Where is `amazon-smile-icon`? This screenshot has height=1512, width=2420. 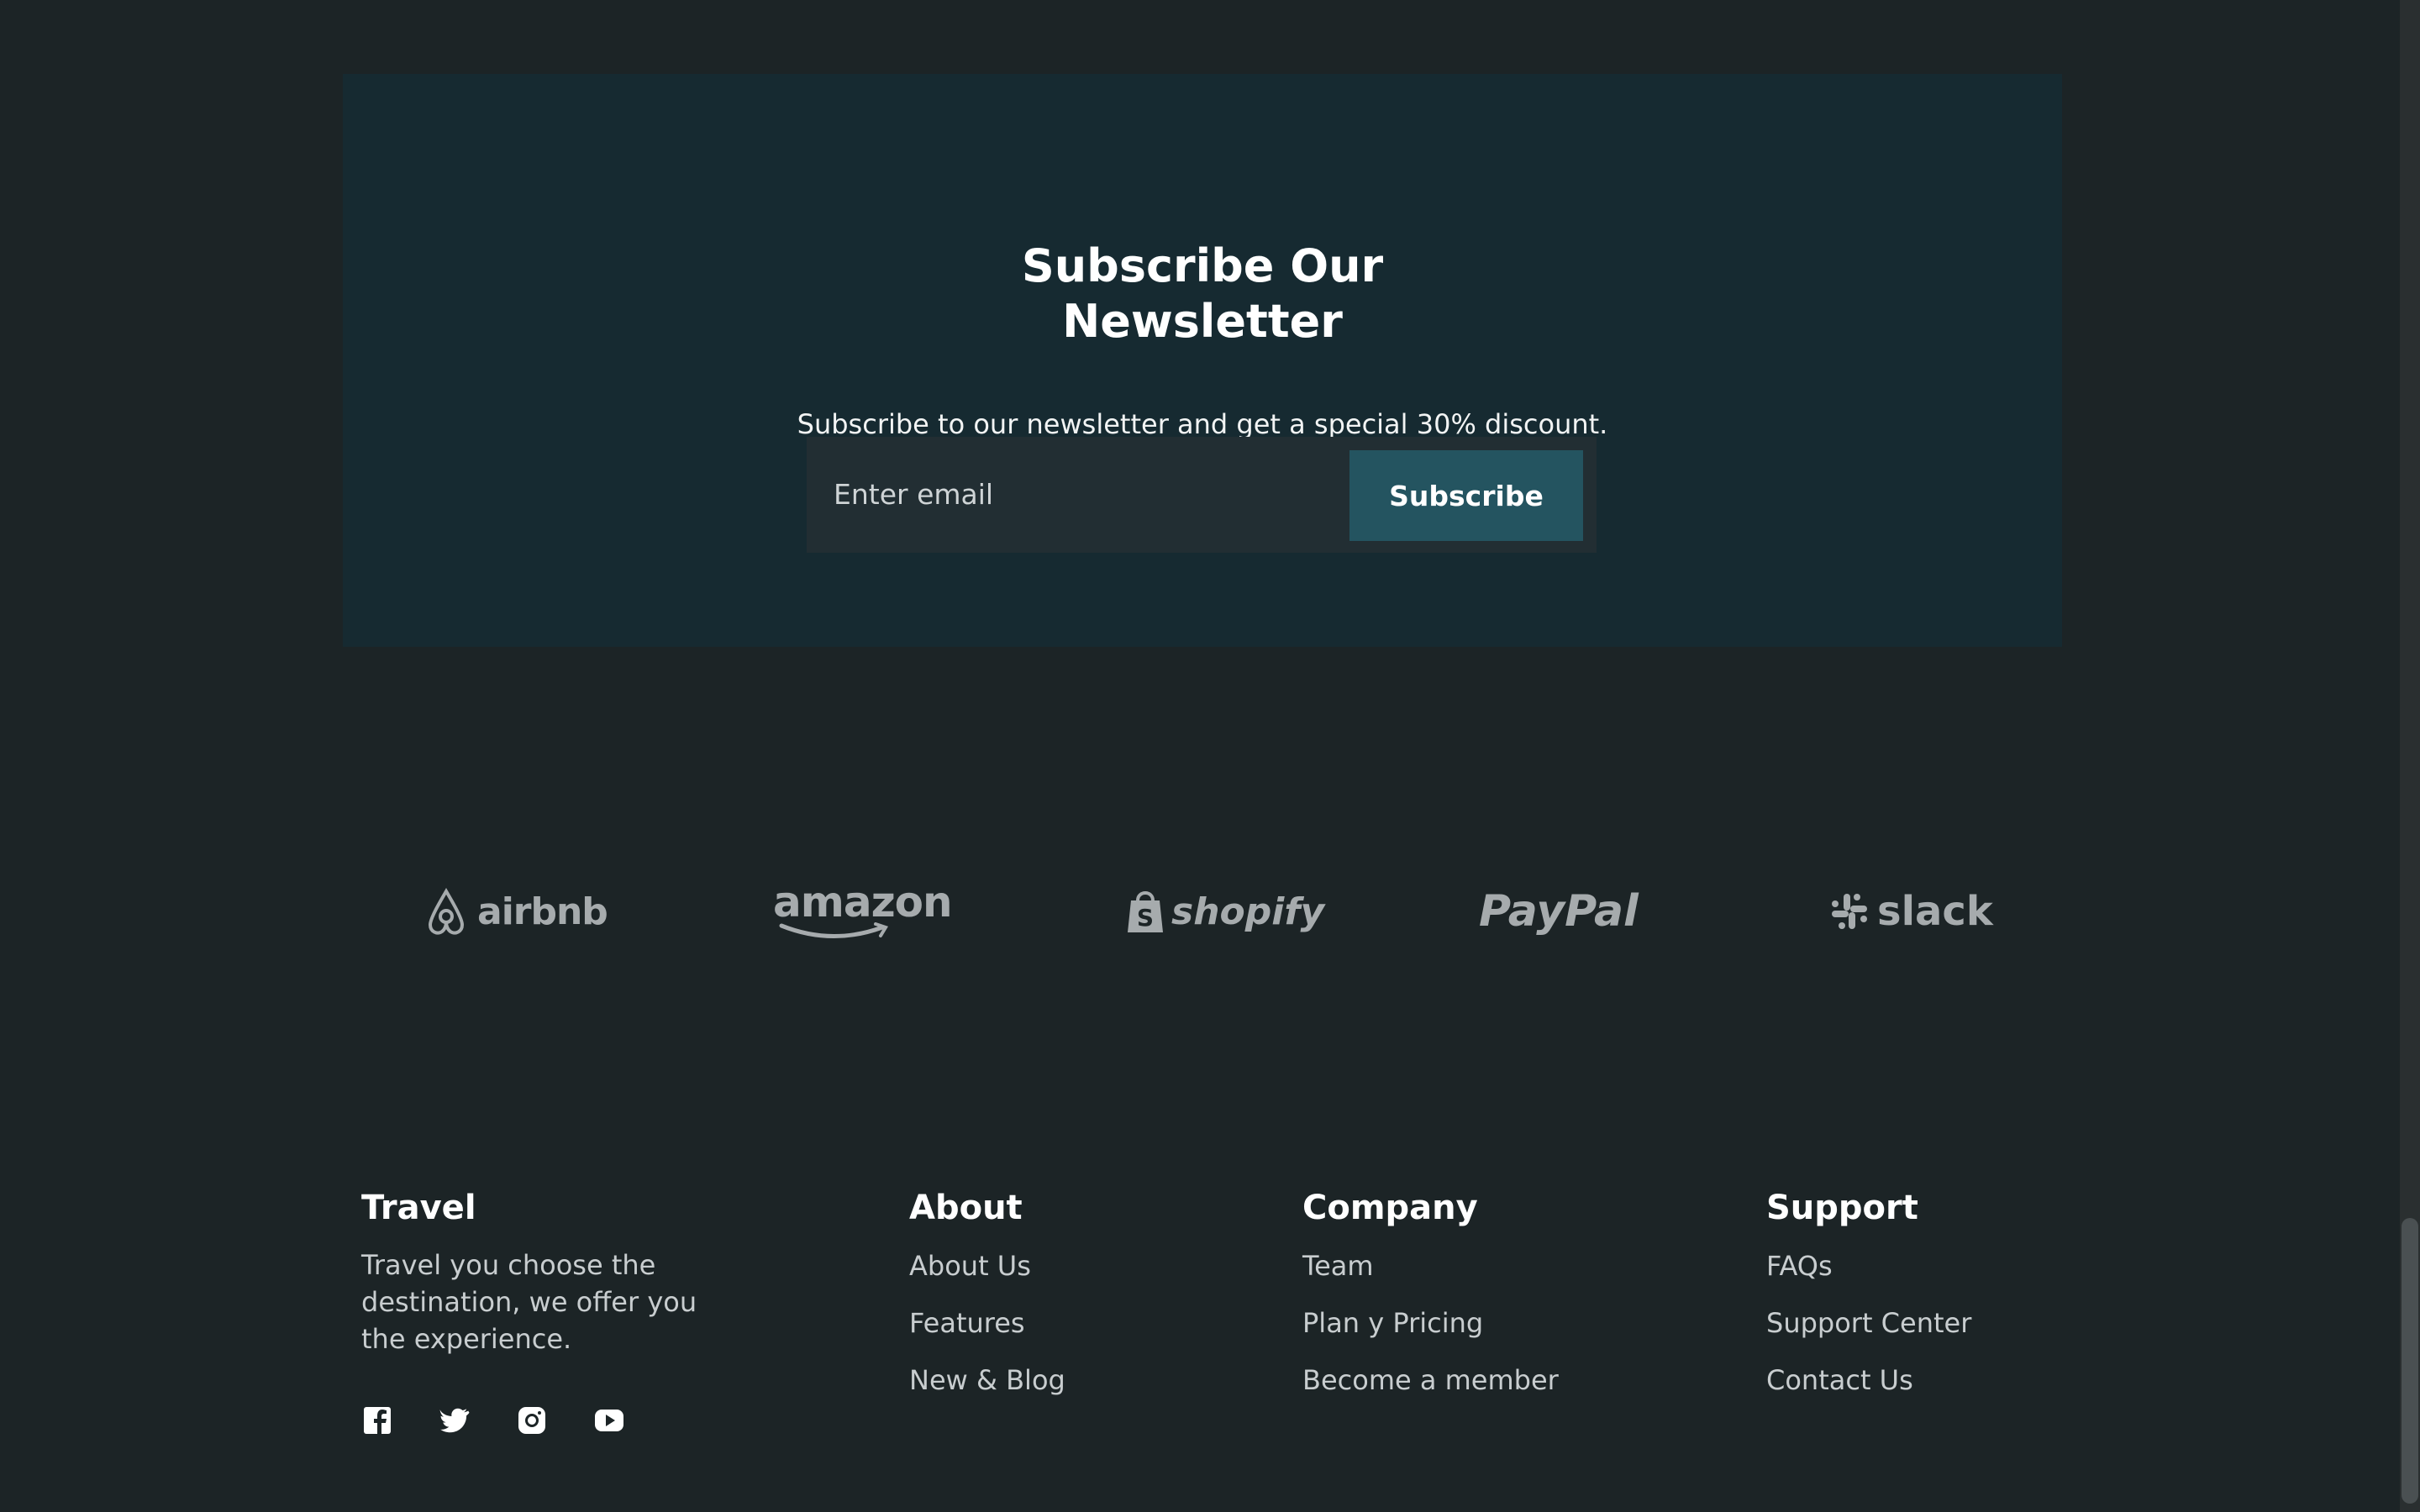 amazon-smile-icon is located at coordinates (833, 930).